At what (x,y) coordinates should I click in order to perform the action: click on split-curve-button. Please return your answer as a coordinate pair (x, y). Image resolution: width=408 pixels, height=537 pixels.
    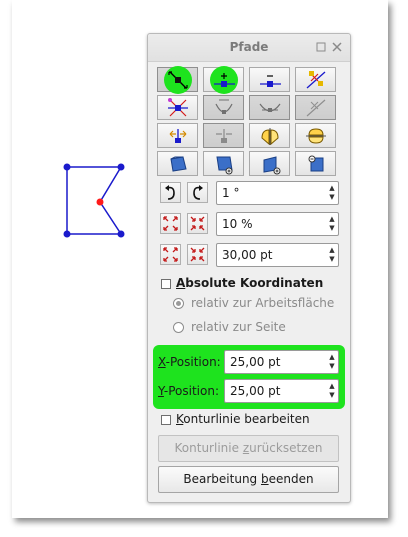
    Looking at the image, I should click on (315, 79).